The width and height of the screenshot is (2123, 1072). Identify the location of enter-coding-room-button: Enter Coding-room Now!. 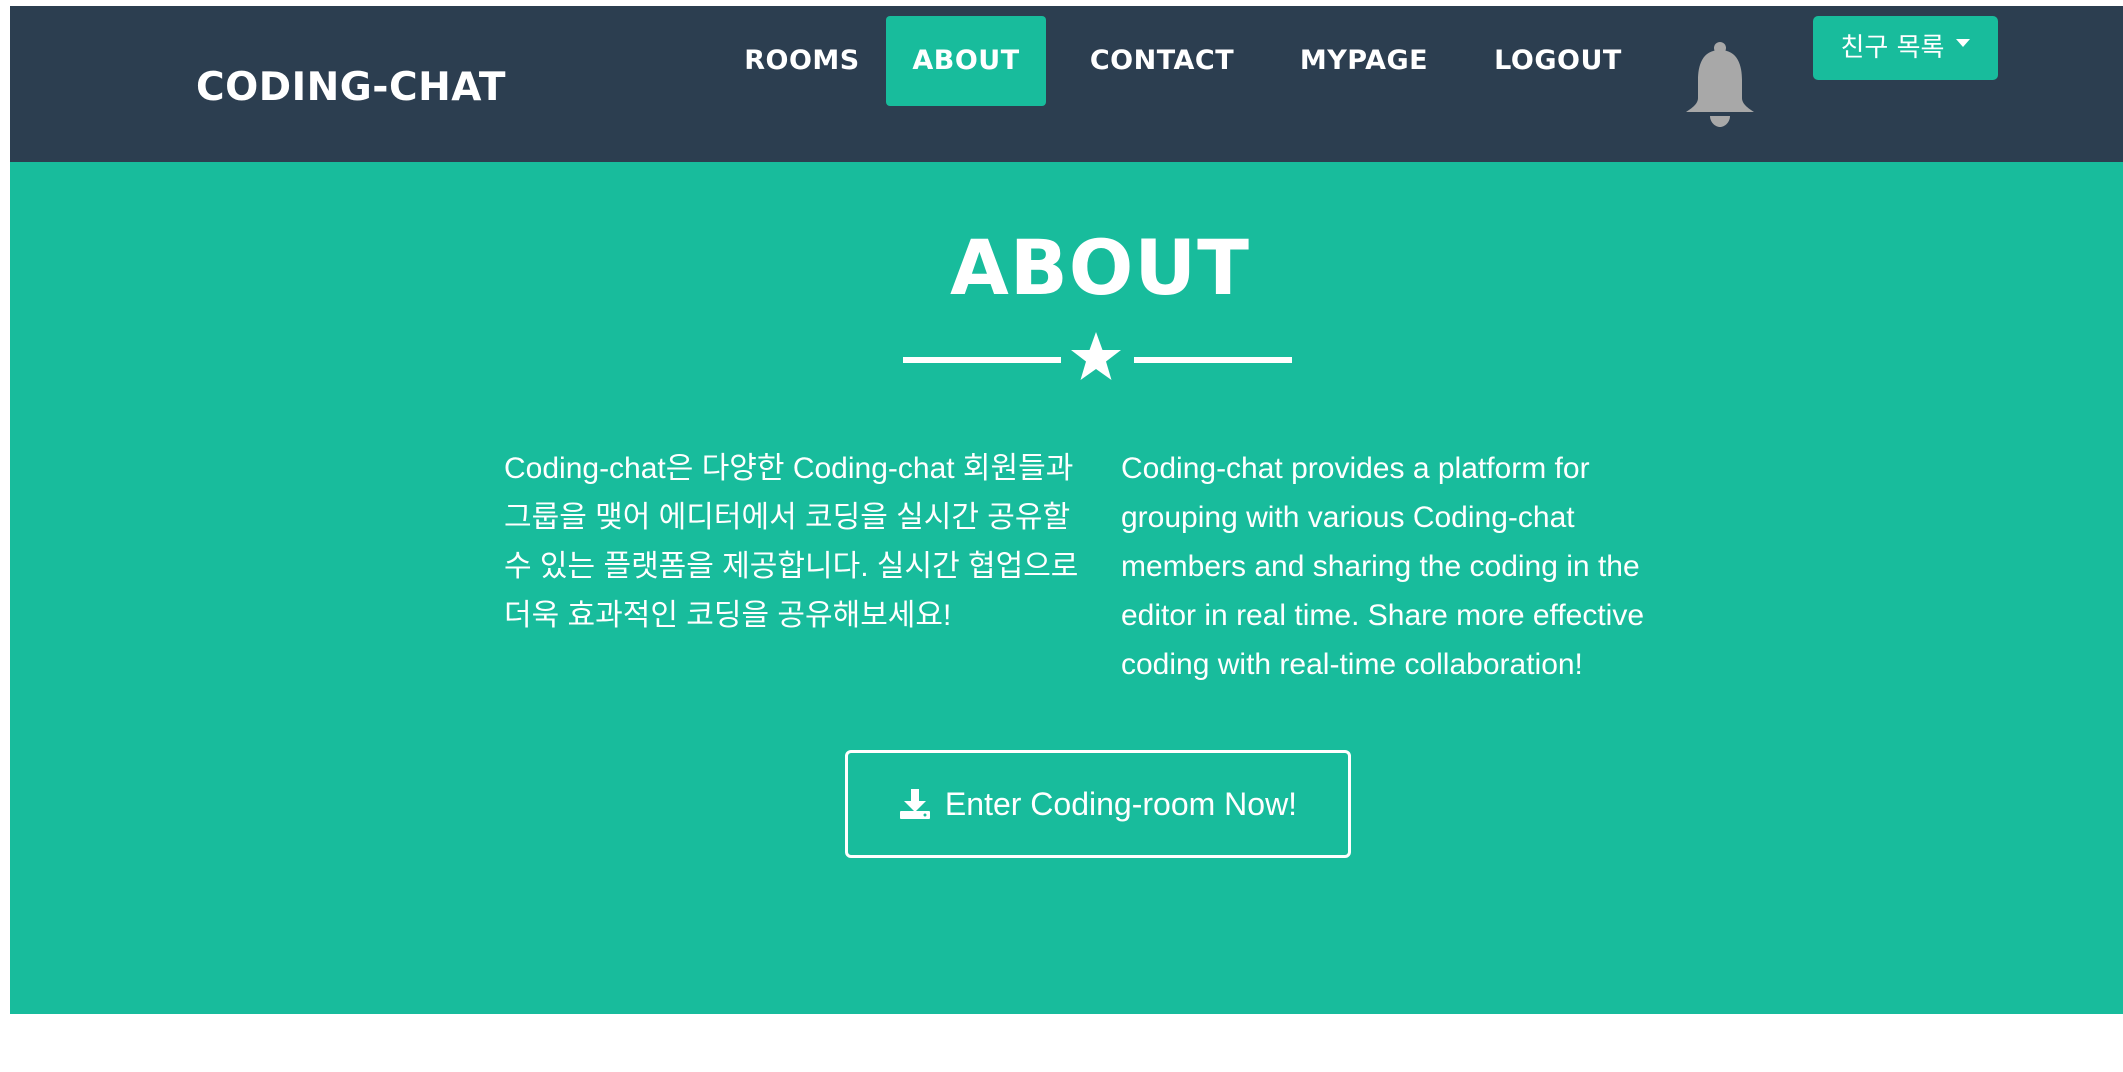
(1098, 804).